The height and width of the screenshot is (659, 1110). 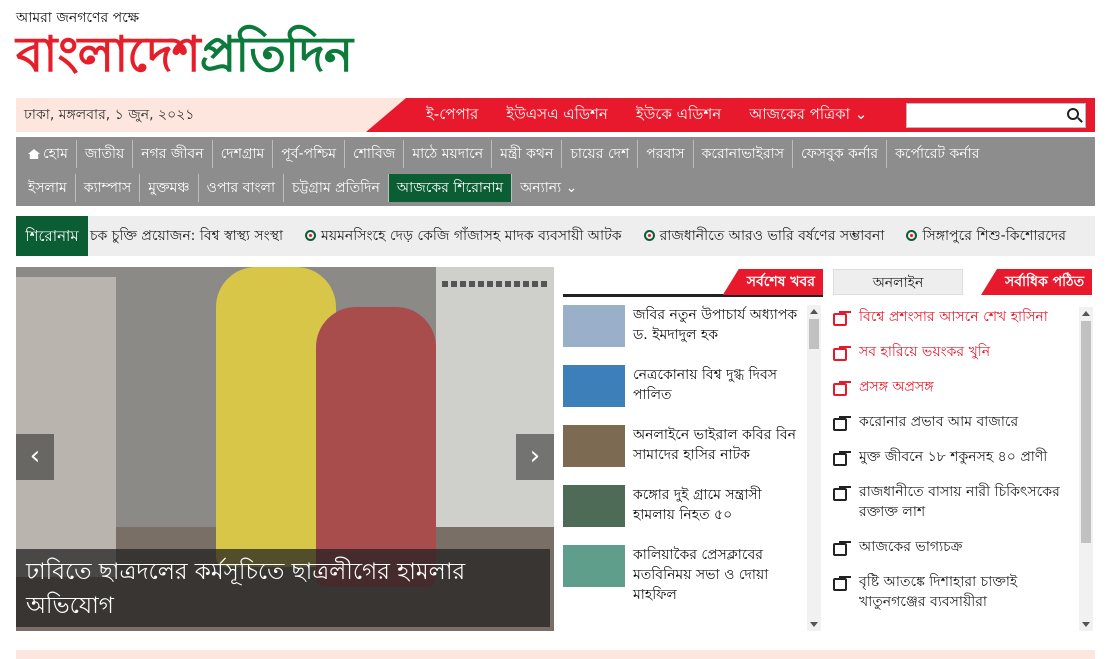 What do you see at coordinates (548, 188) in the screenshot?
I see `nav-item: অন্যান্য ⌄` at bounding box center [548, 188].